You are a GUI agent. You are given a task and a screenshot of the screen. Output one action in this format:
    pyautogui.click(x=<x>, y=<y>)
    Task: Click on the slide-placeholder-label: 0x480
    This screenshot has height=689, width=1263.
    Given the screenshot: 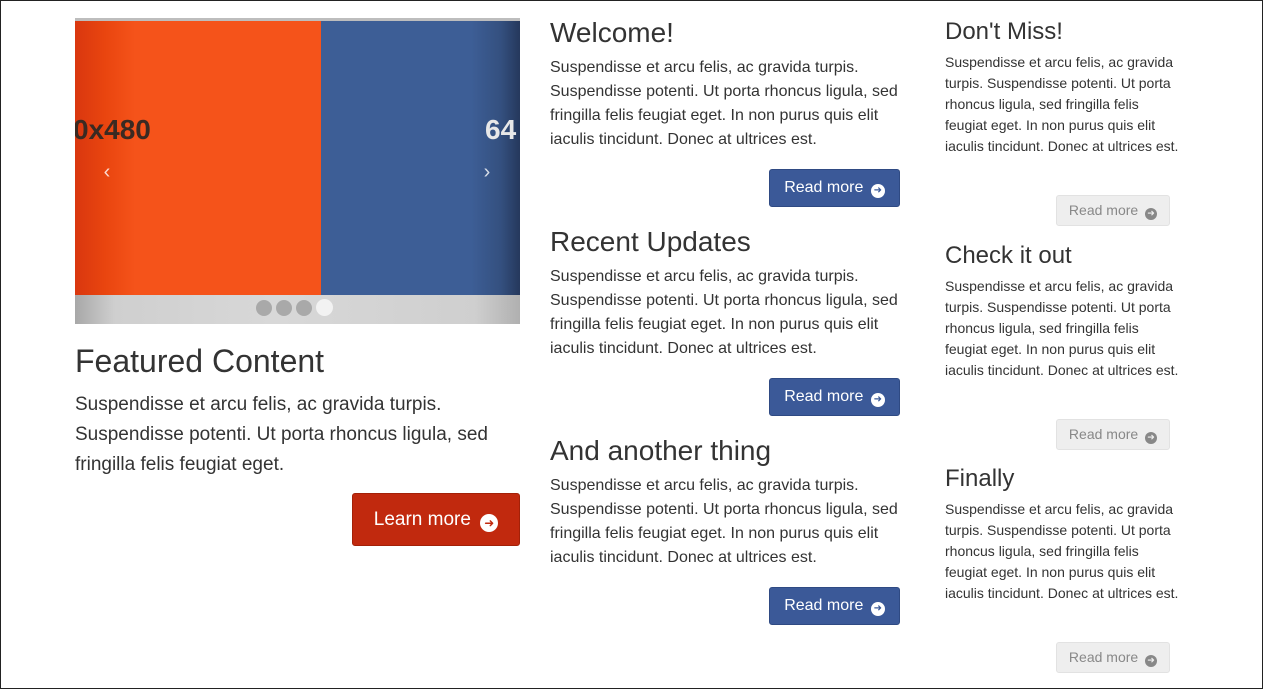 What is the action you would take?
    pyautogui.click(x=113, y=129)
    